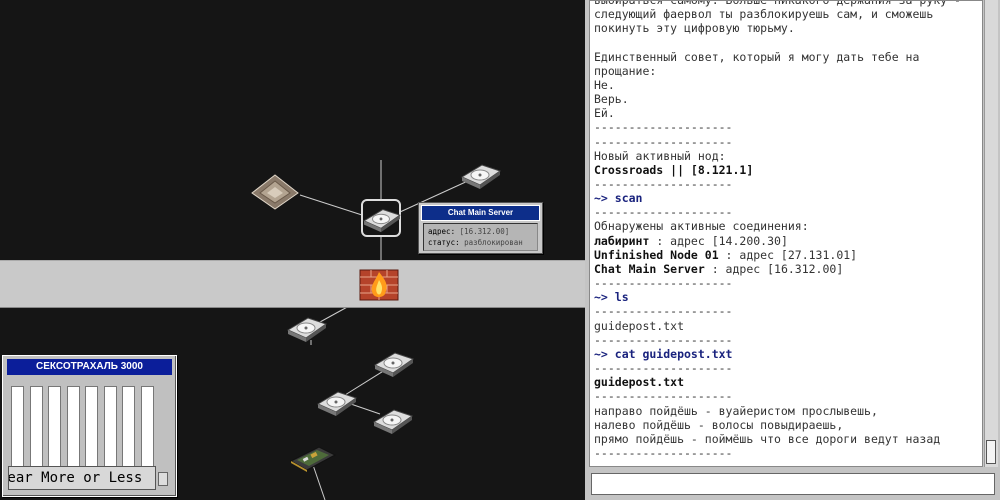 Image resolution: width=1000 pixels, height=500 pixels. What do you see at coordinates (89, 367) in the screenshot?
I see `widget-title: СЕКСОТРАХАЛЬ 3000` at bounding box center [89, 367].